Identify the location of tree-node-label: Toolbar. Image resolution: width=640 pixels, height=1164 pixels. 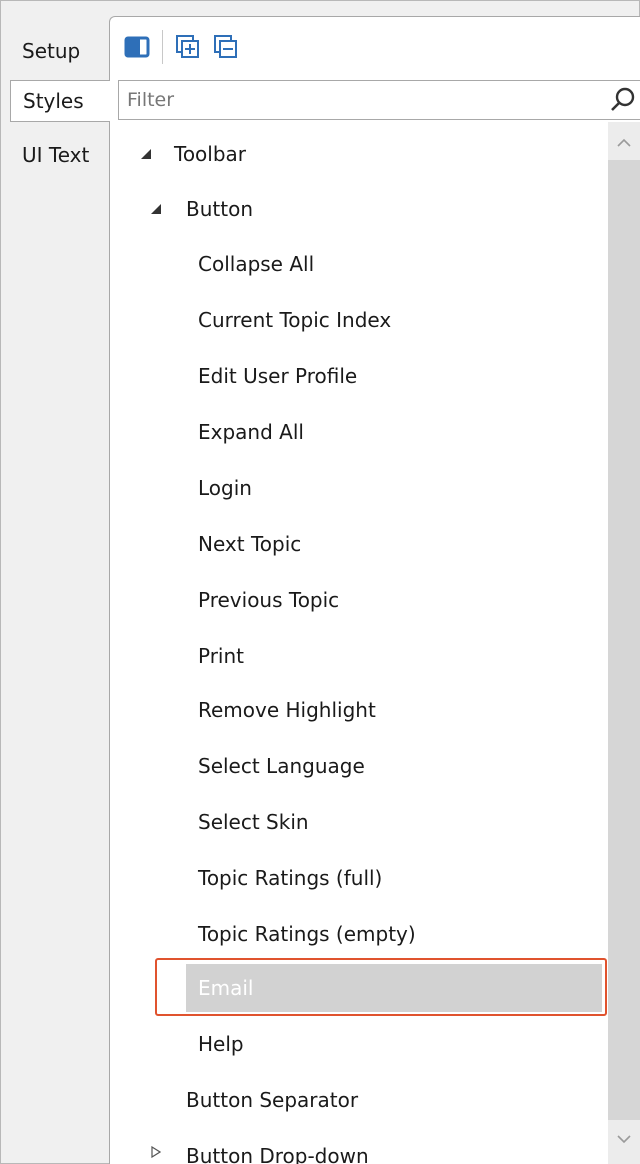
(210, 154).